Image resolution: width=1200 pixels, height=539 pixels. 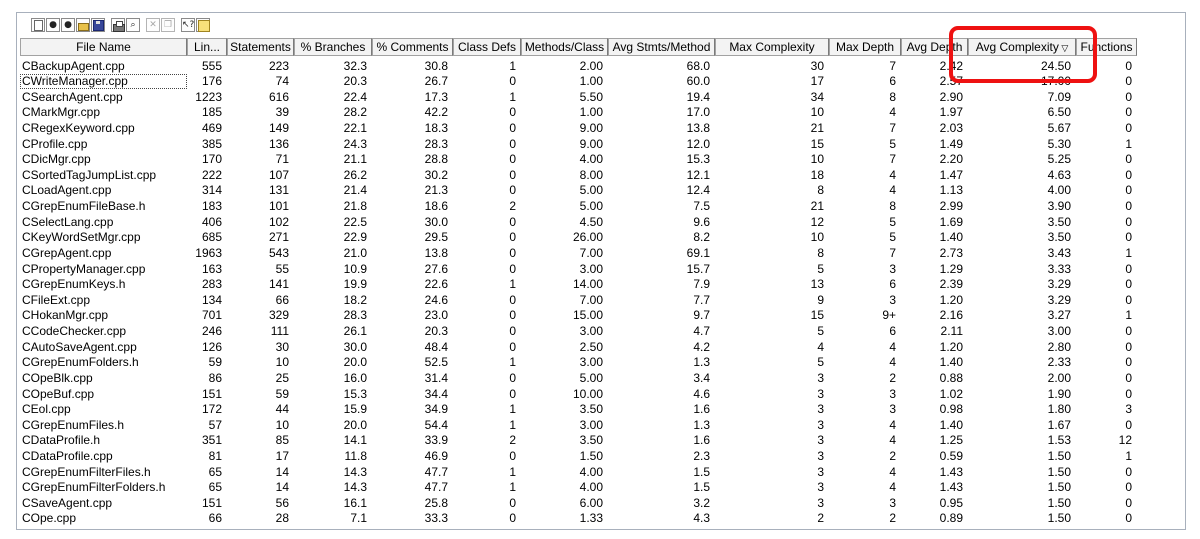 I want to click on print-preview-icon: ⌕, so click(x=133, y=24).